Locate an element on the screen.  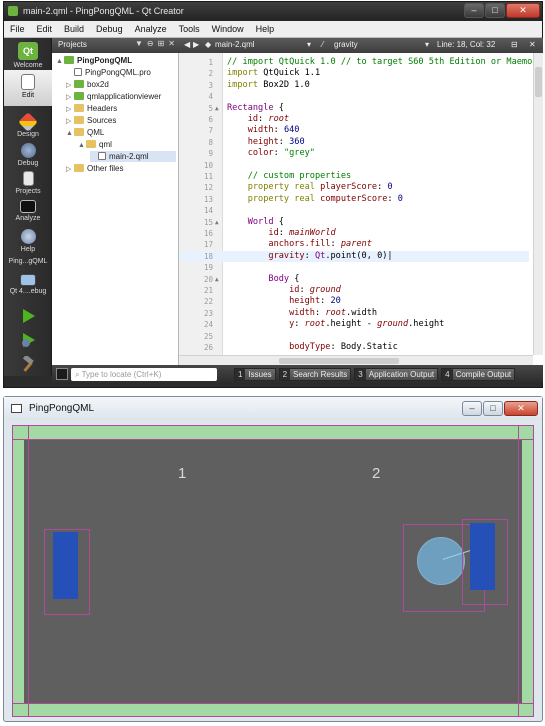
menu-analyze: Analyze is located at coordinates (151, 29).